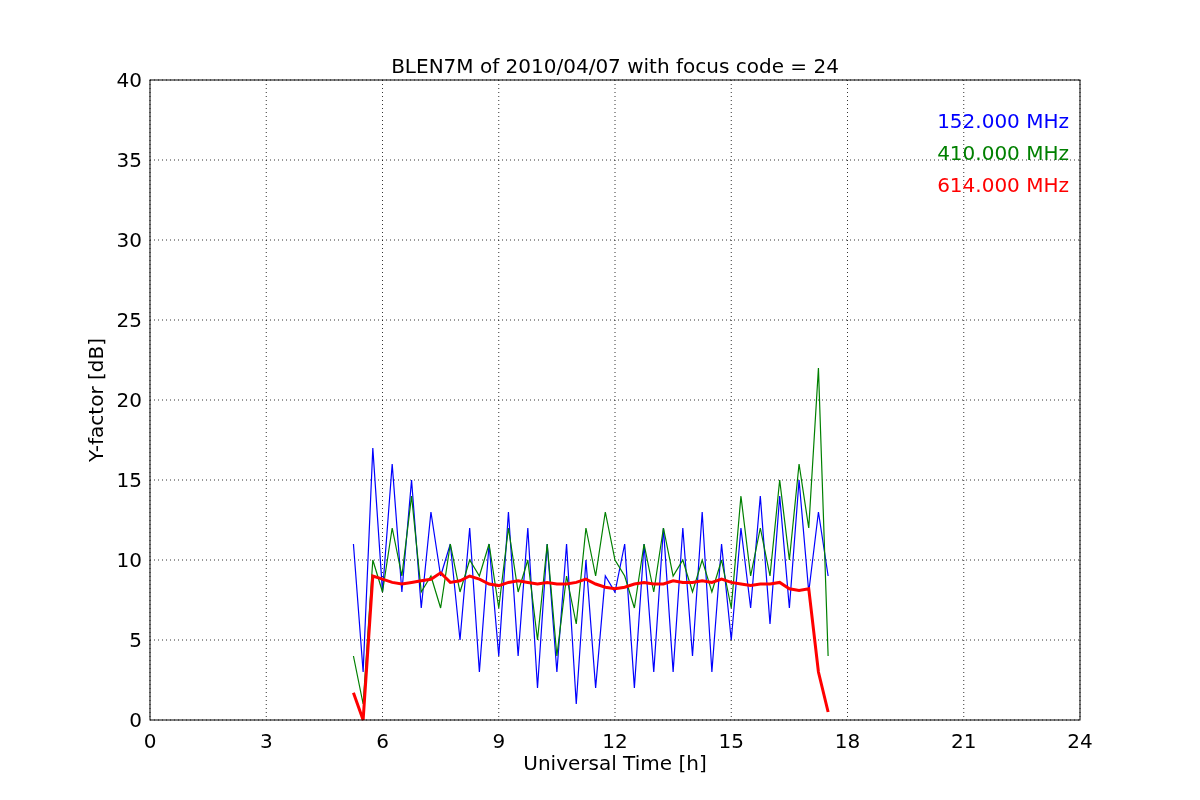  What do you see at coordinates (129, 480) in the screenshot?
I see `y-tick-label: 15` at bounding box center [129, 480].